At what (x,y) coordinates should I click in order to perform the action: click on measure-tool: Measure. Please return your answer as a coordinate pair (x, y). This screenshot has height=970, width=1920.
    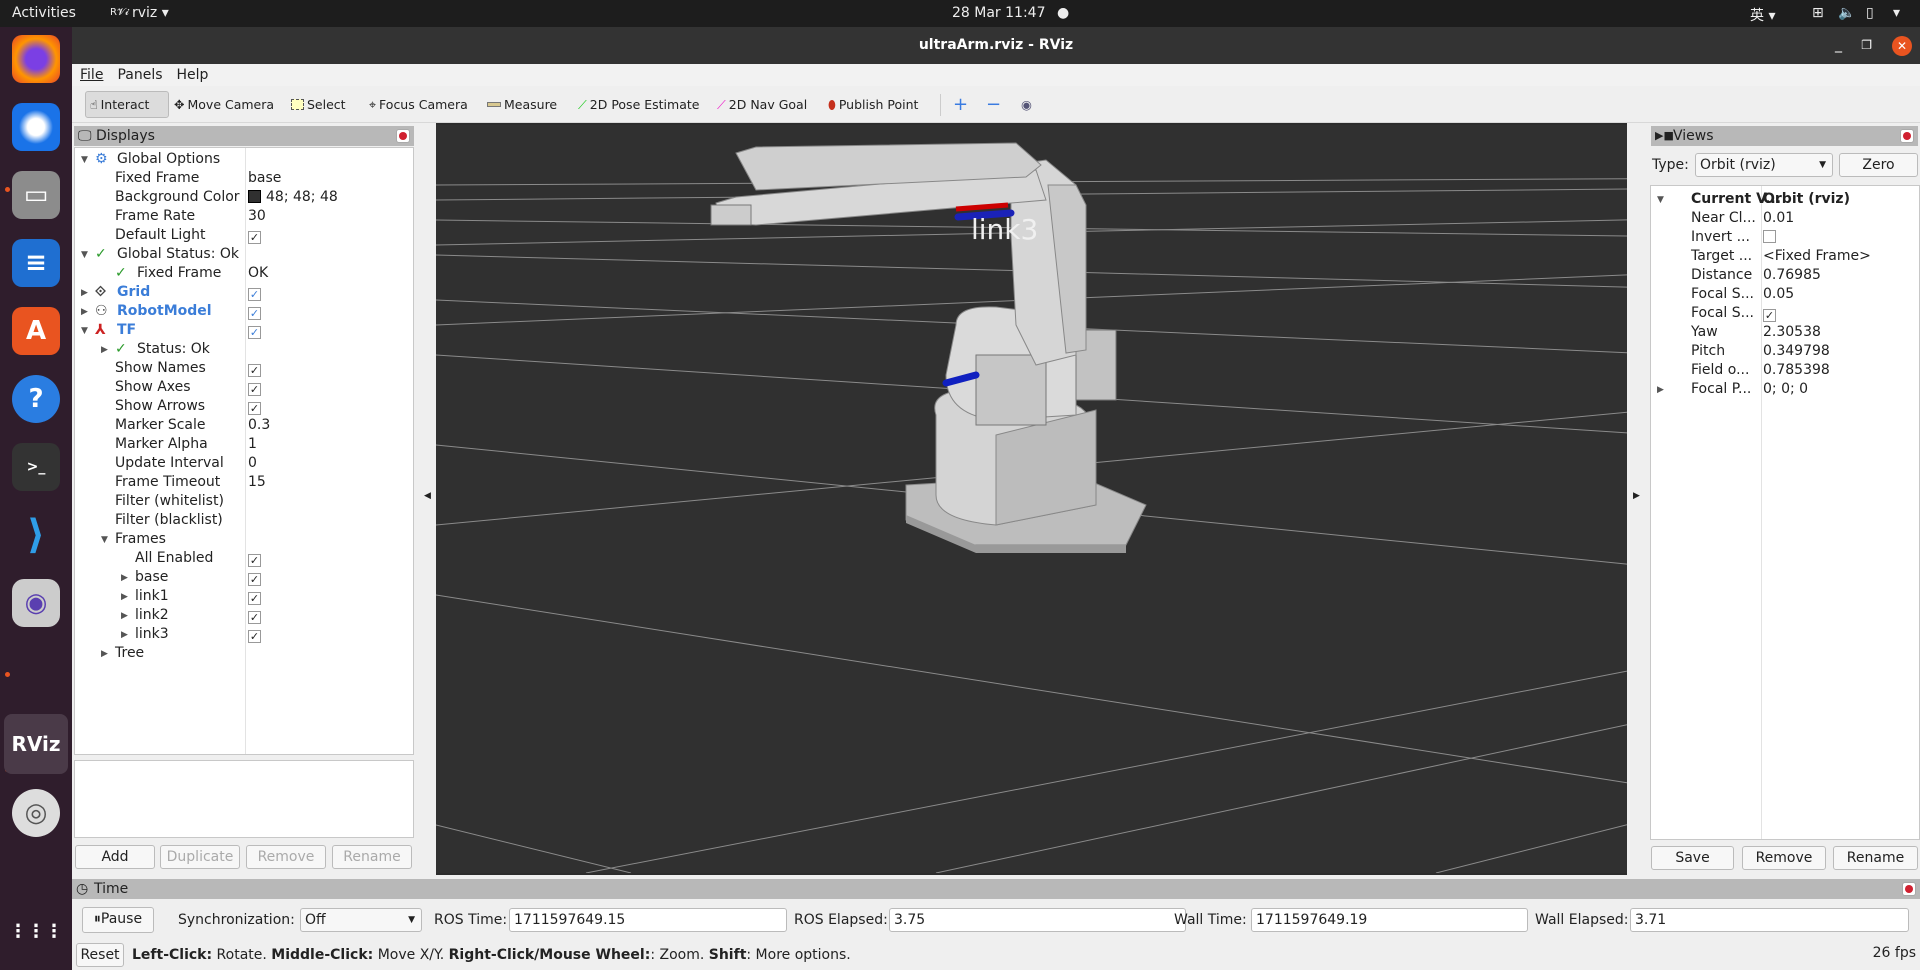
    Looking at the image, I should click on (522, 104).